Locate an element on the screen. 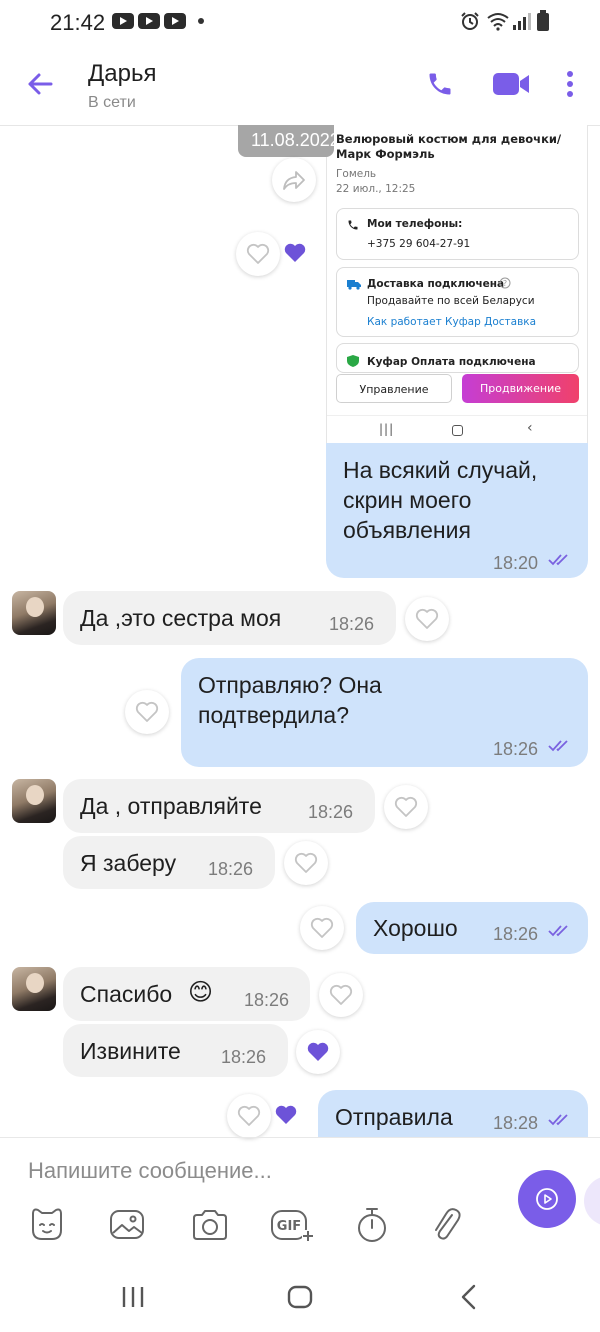  back-icon: ‹ is located at coordinates (530, 428).